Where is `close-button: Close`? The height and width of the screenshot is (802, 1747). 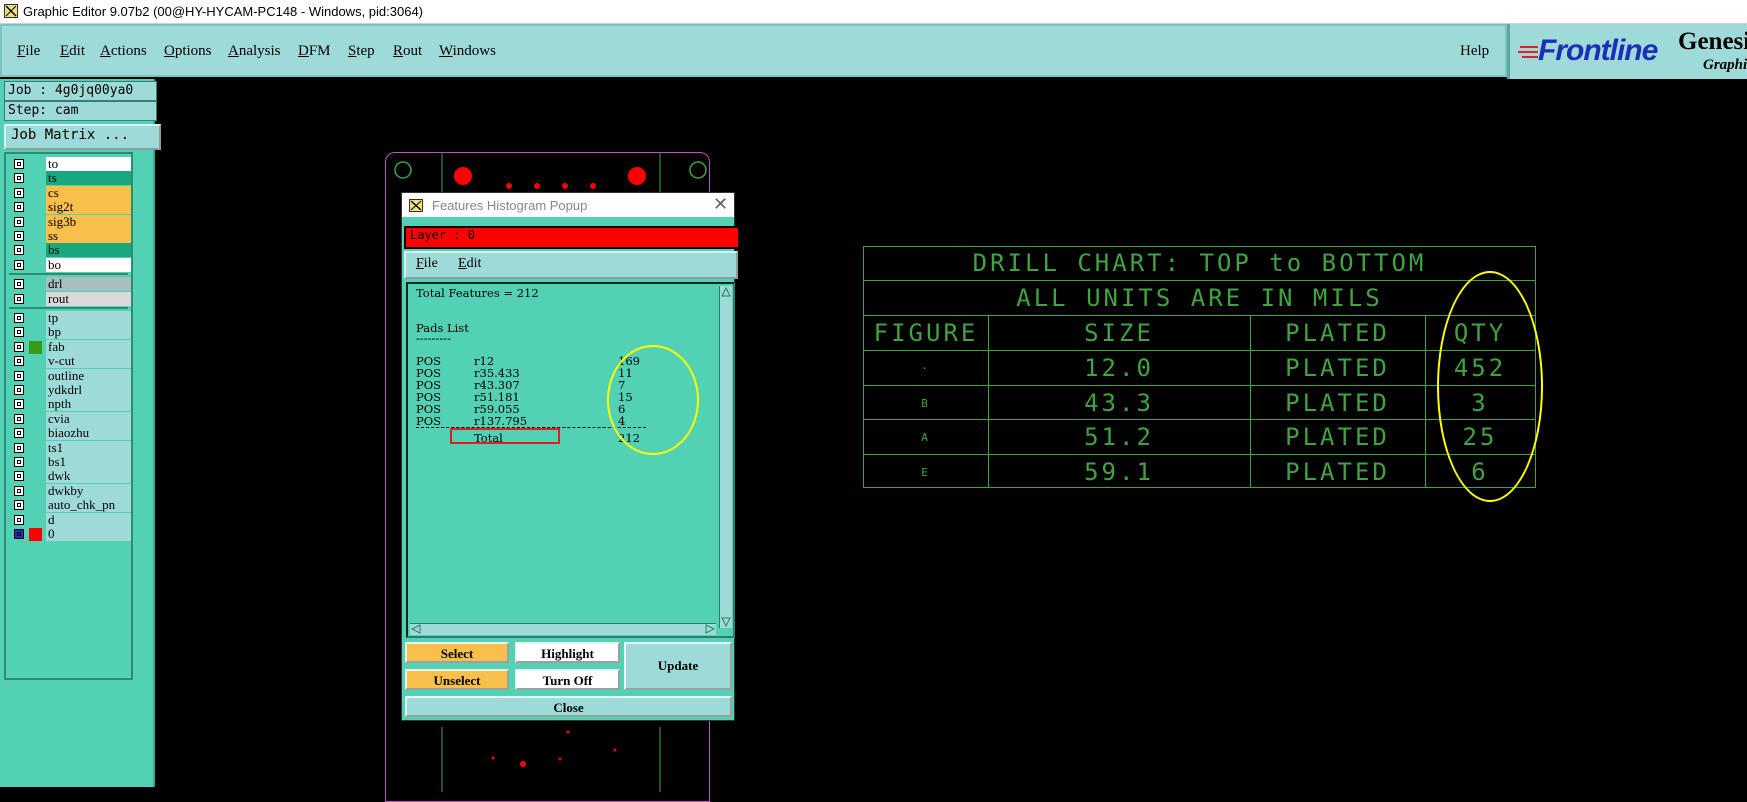 close-button: Close is located at coordinates (568, 706).